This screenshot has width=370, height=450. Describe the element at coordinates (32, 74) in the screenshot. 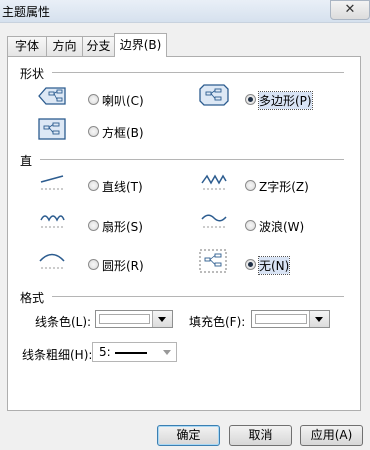

I see `shape-section-title: 形状` at that location.